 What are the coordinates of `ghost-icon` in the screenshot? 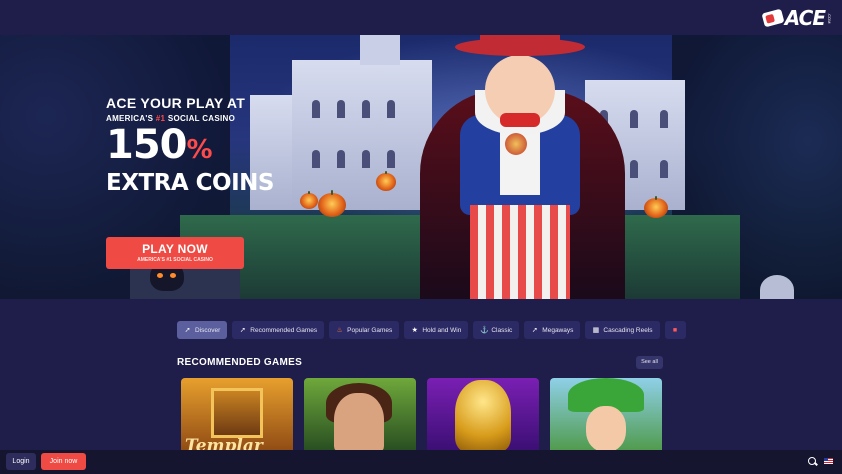 It's located at (777, 287).